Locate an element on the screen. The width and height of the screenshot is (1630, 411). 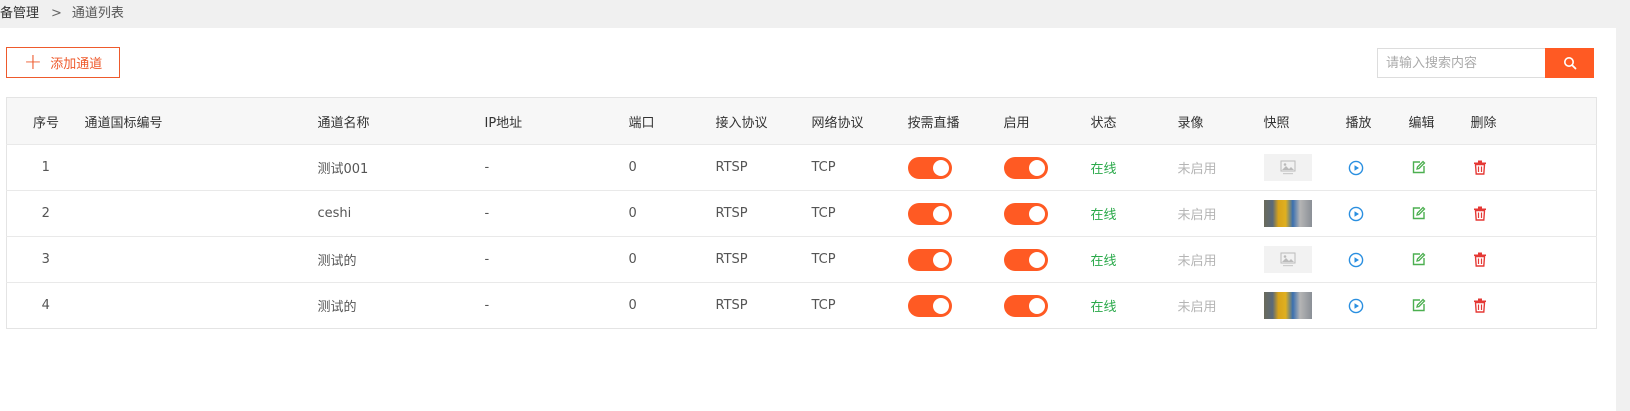
cell-name: 测试001 is located at coordinates (343, 169).